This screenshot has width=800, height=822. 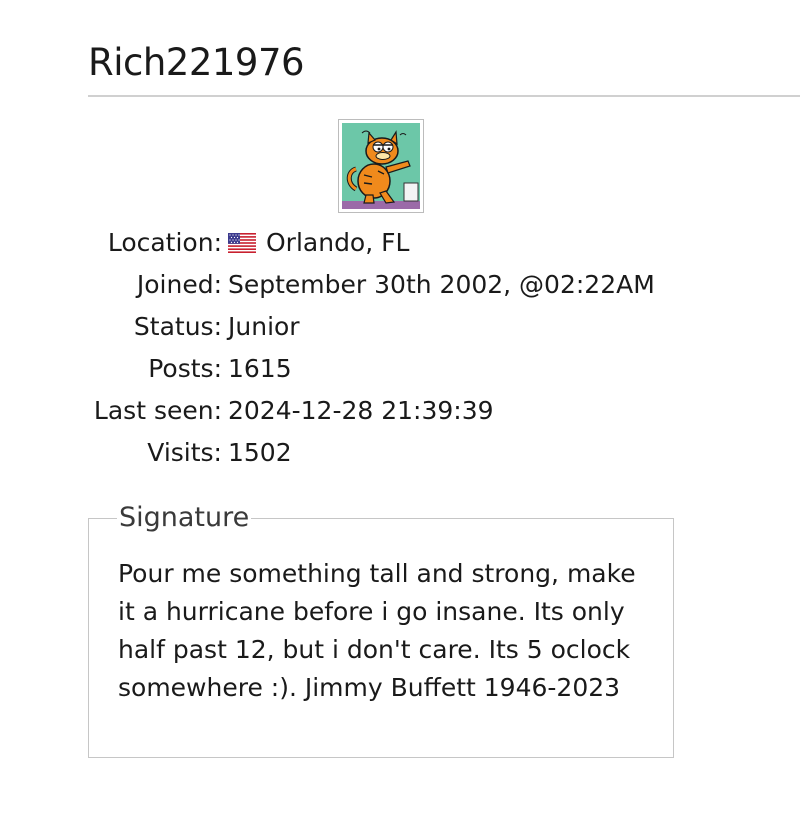 I want to click on status-label: Status:, so click(x=177, y=326).